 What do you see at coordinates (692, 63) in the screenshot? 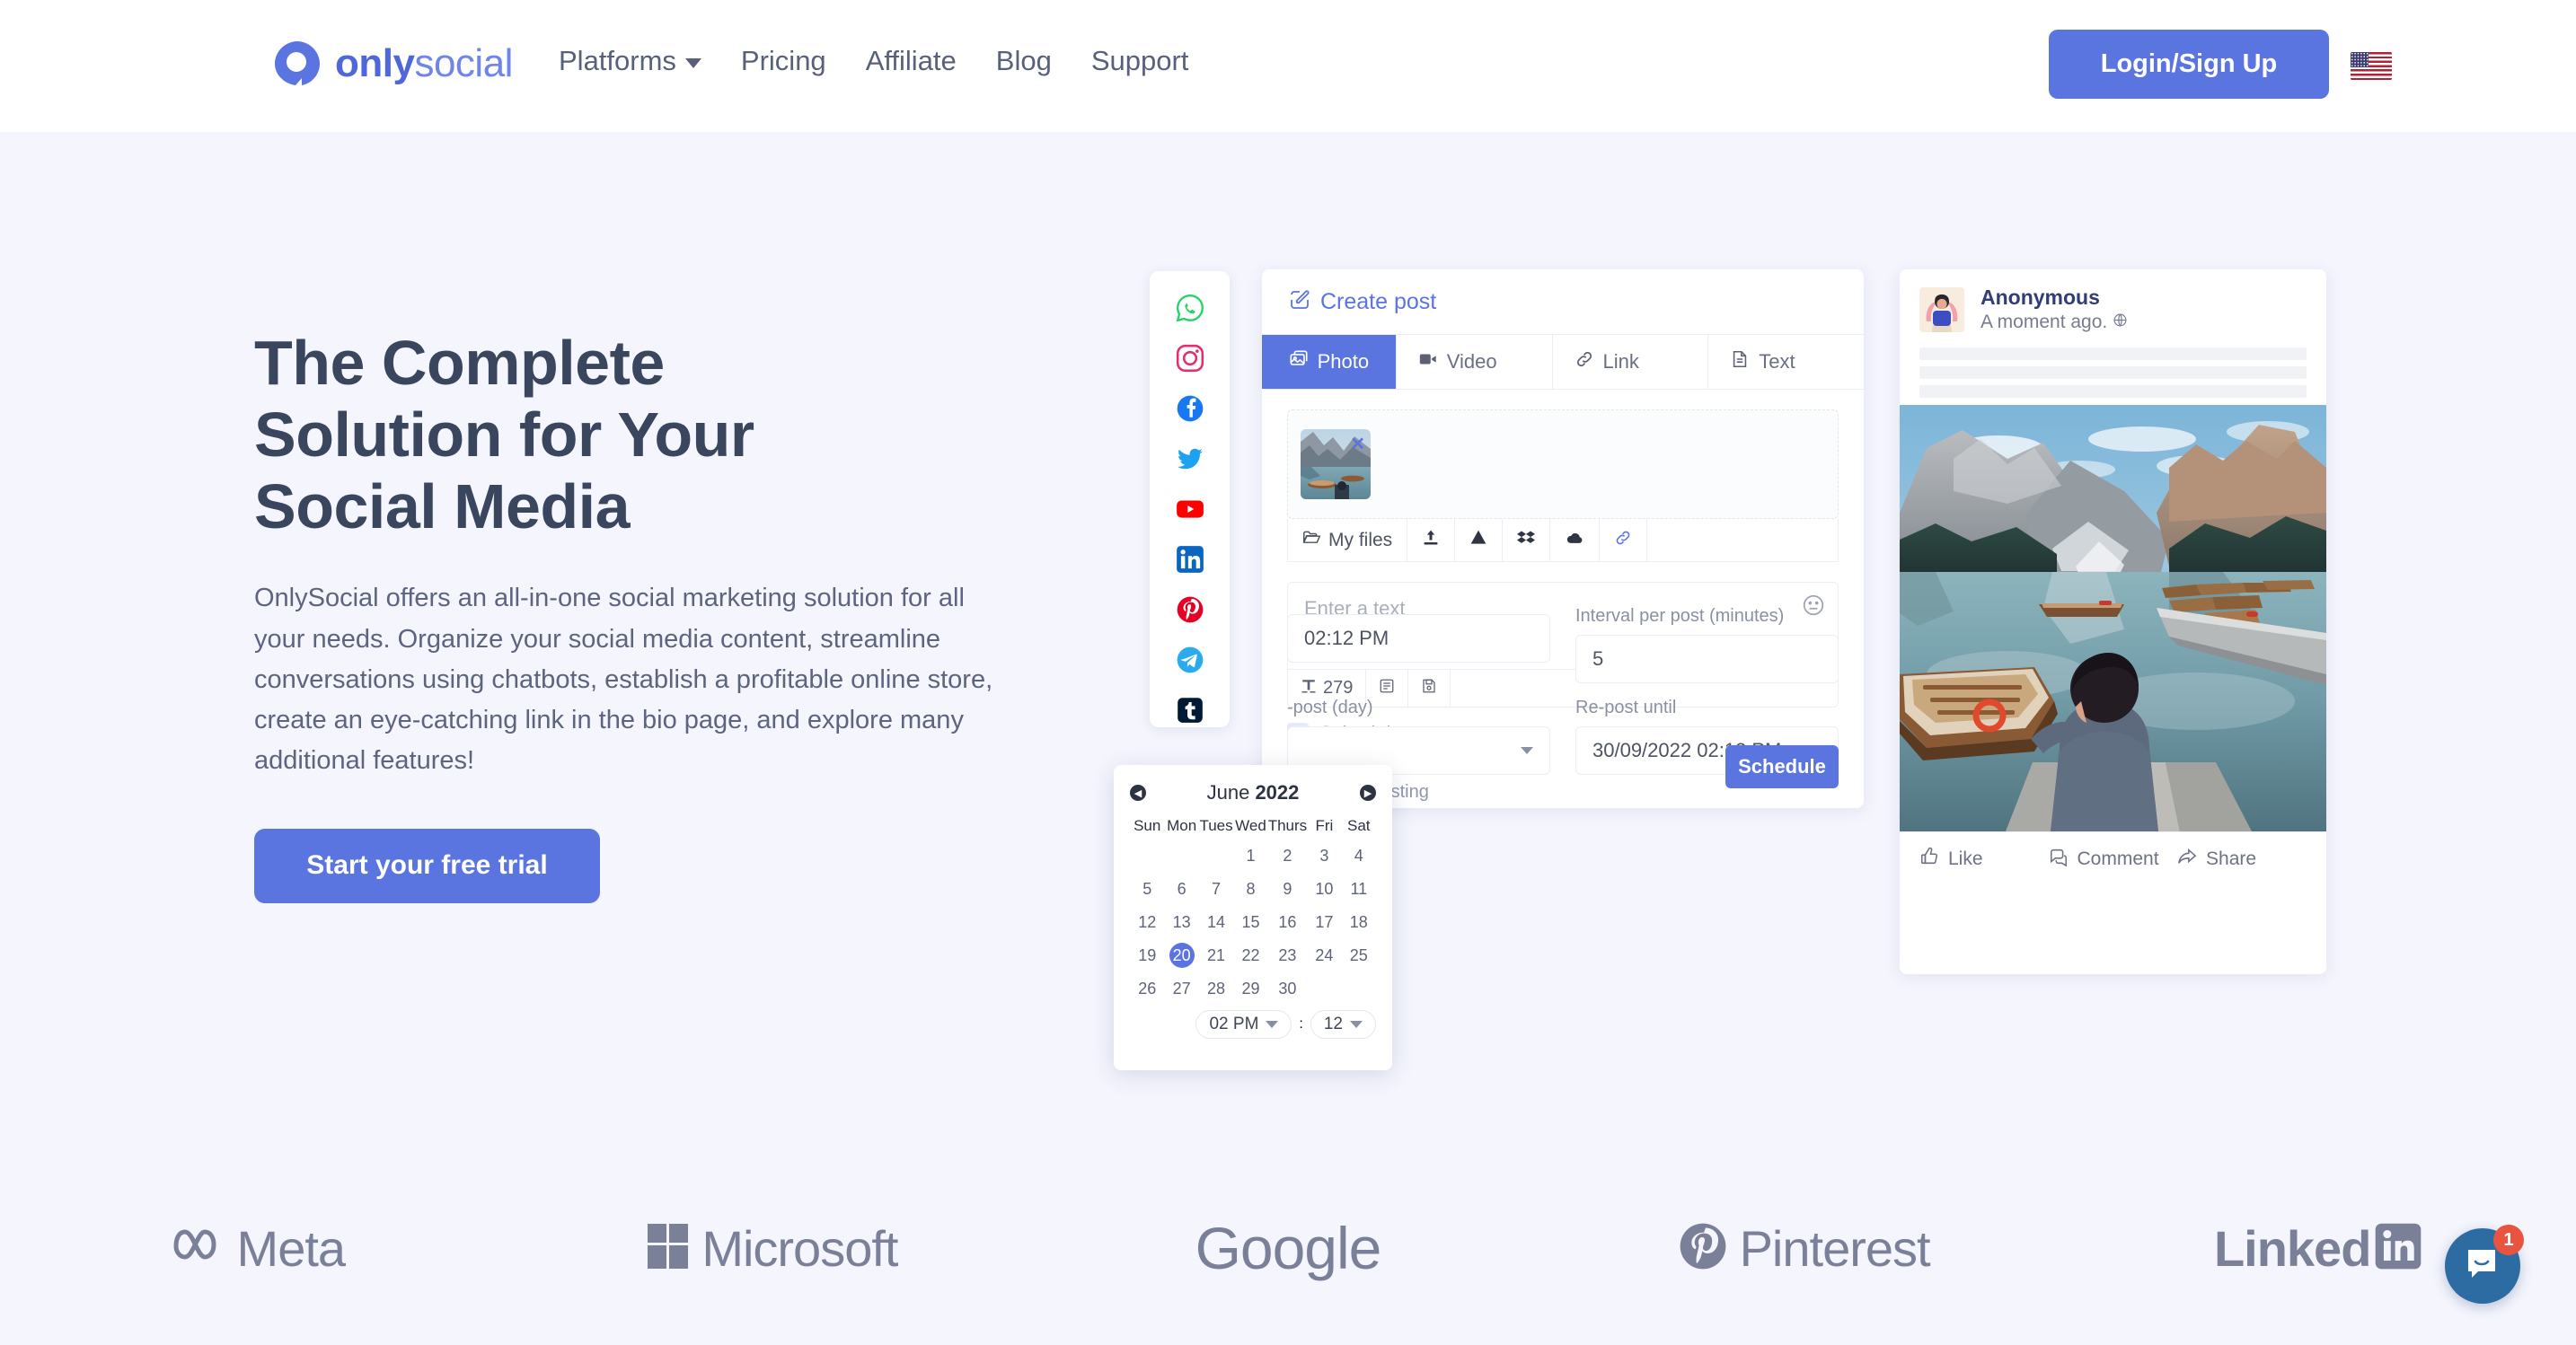
I see `chevron-down-icon` at bounding box center [692, 63].